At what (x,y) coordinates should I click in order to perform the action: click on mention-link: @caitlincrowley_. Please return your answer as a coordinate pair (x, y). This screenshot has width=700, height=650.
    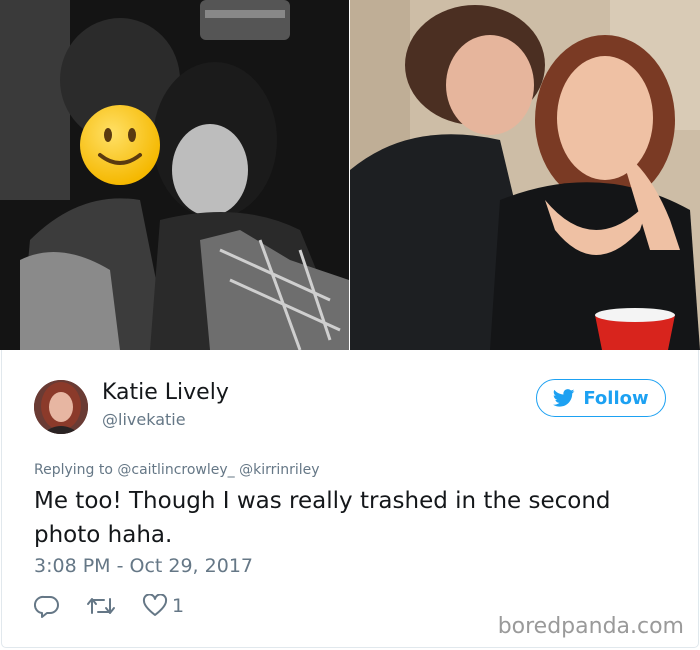
    Looking at the image, I should click on (175, 470).